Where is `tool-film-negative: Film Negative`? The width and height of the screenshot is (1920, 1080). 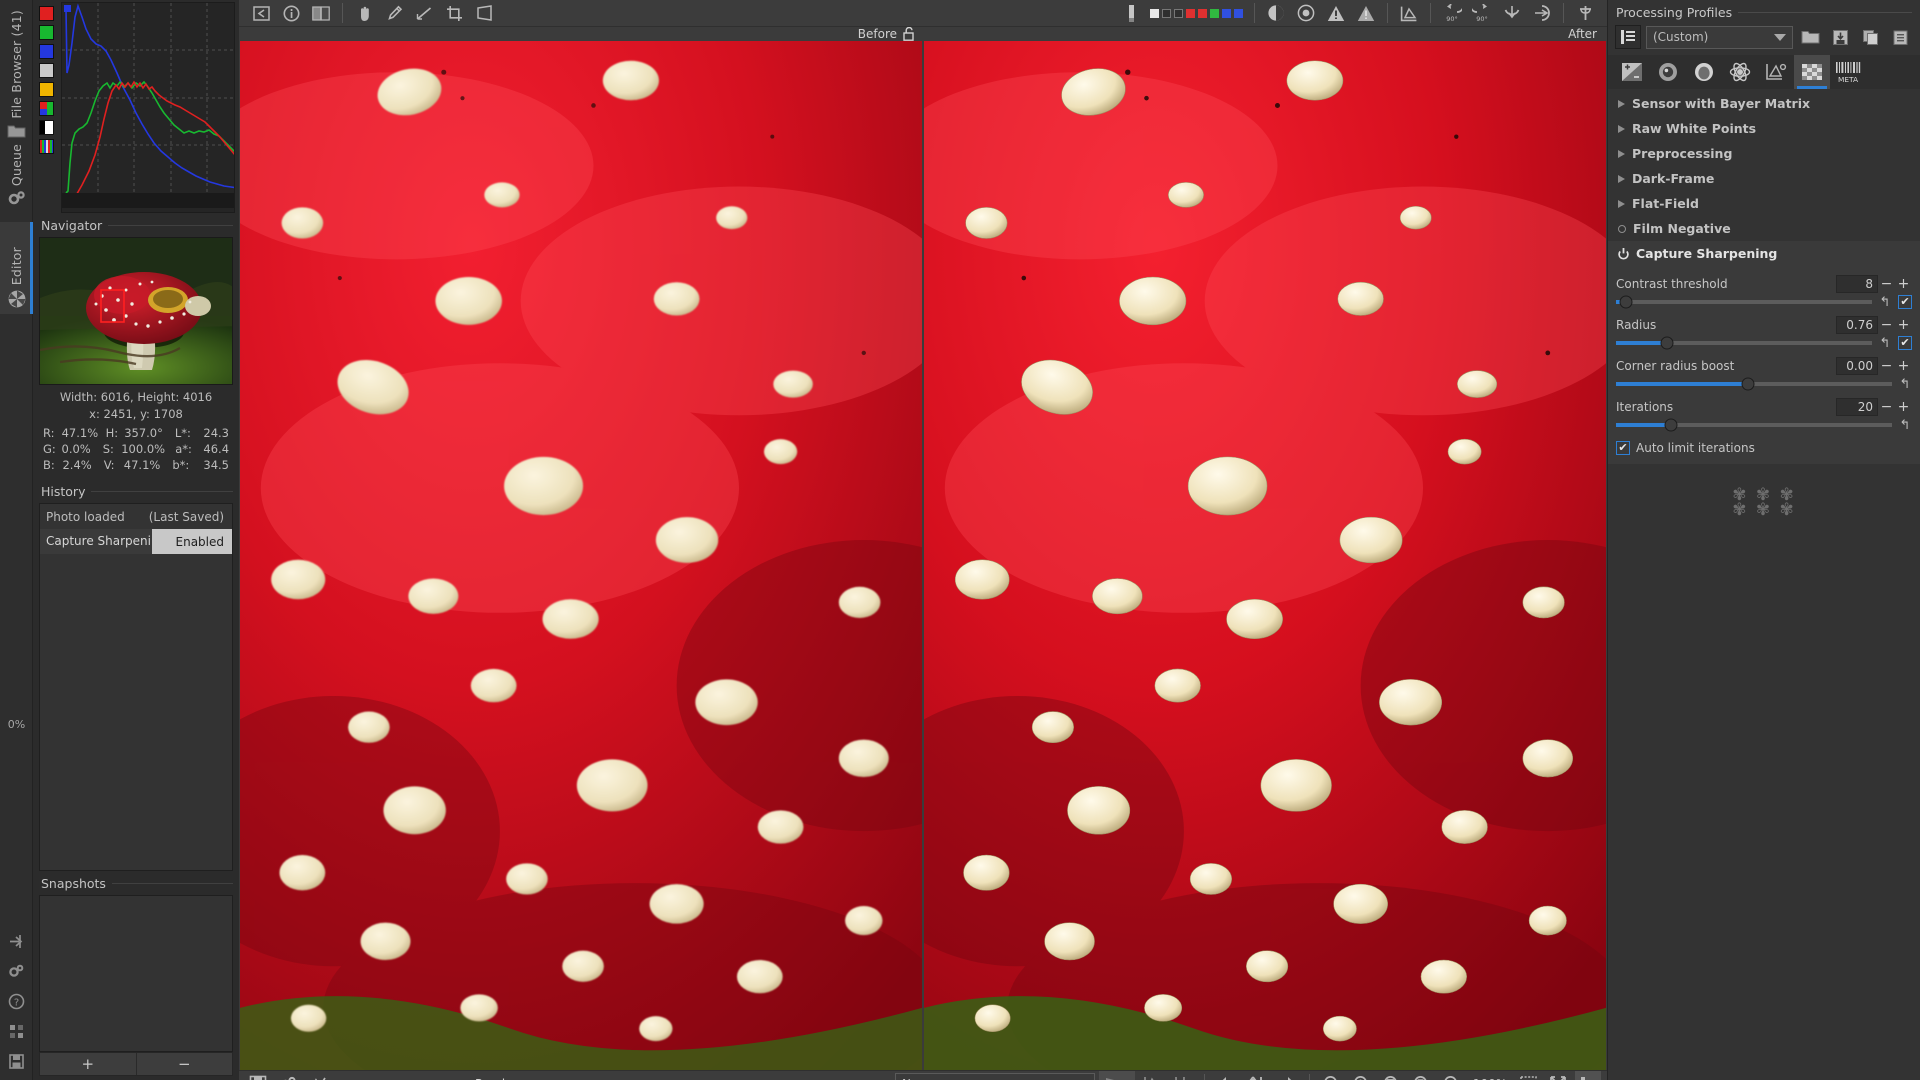
tool-film-negative: Film Negative is located at coordinates (1764, 228).